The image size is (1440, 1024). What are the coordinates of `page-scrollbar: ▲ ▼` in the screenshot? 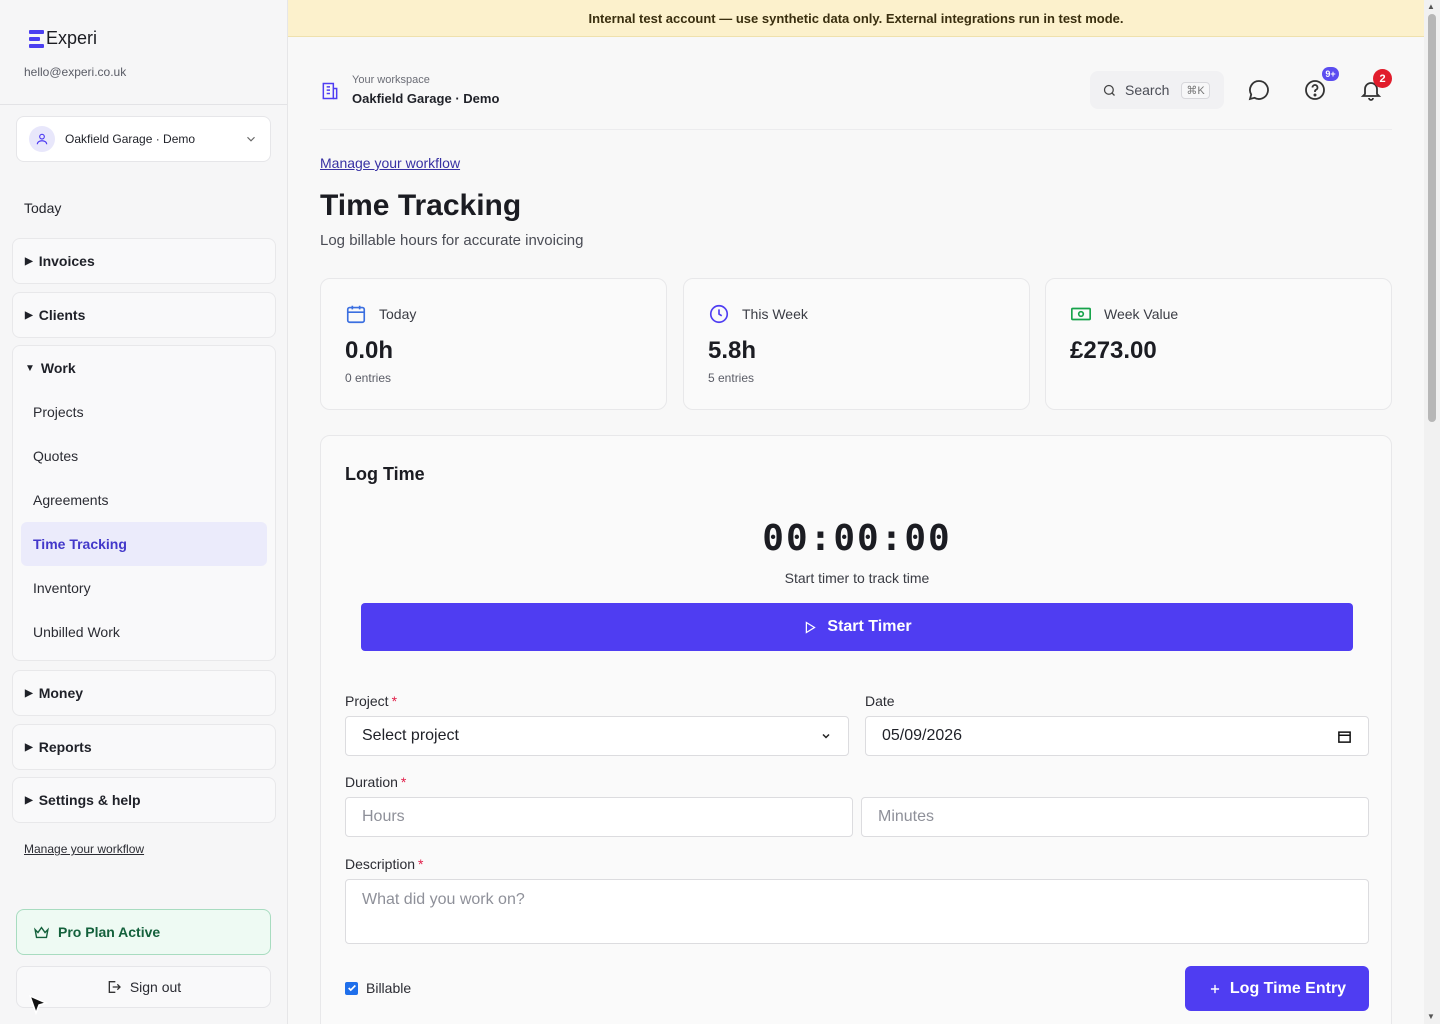 It's located at (1432, 512).